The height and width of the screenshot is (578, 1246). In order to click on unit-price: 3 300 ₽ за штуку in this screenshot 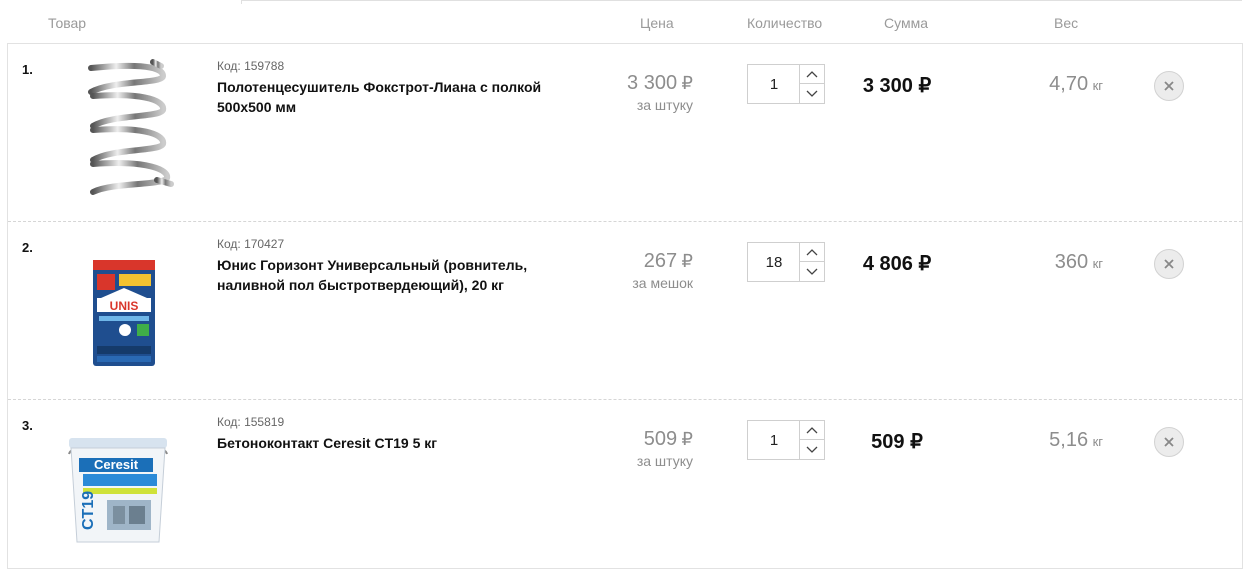, I will do `click(613, 92)`.